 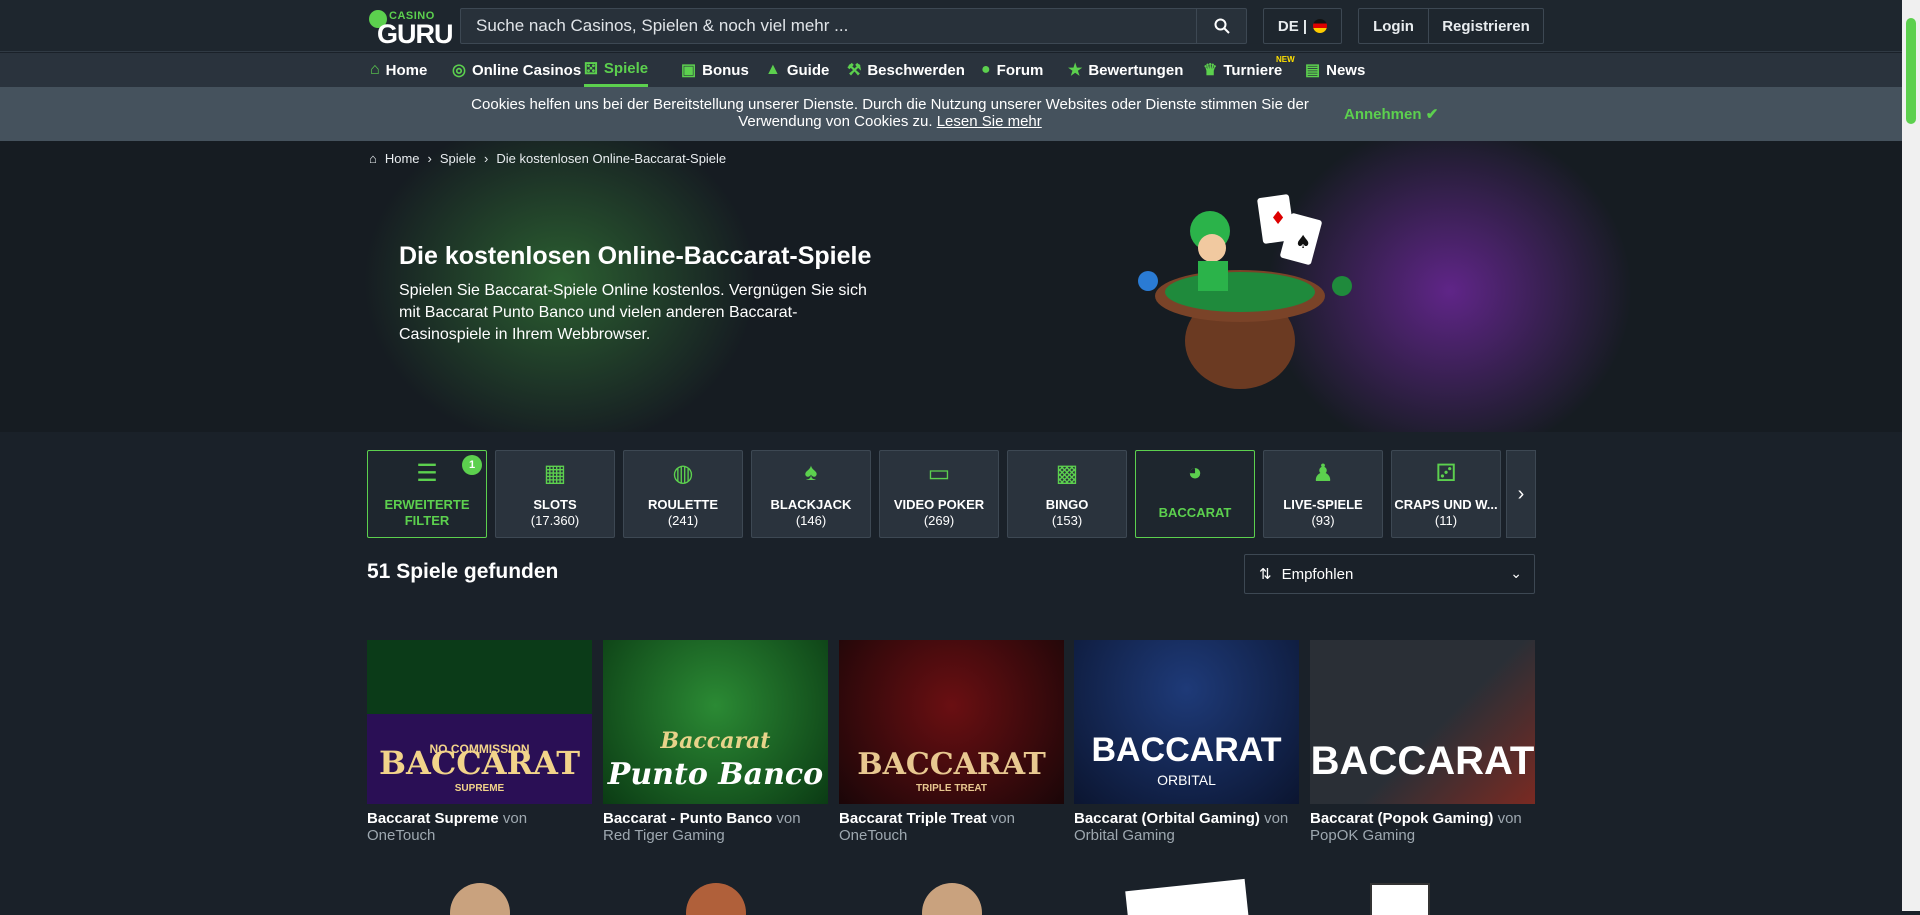 I want to click on nav-item-beschwerden: ⚒ Beschwerden, so click(x=906, y=70).